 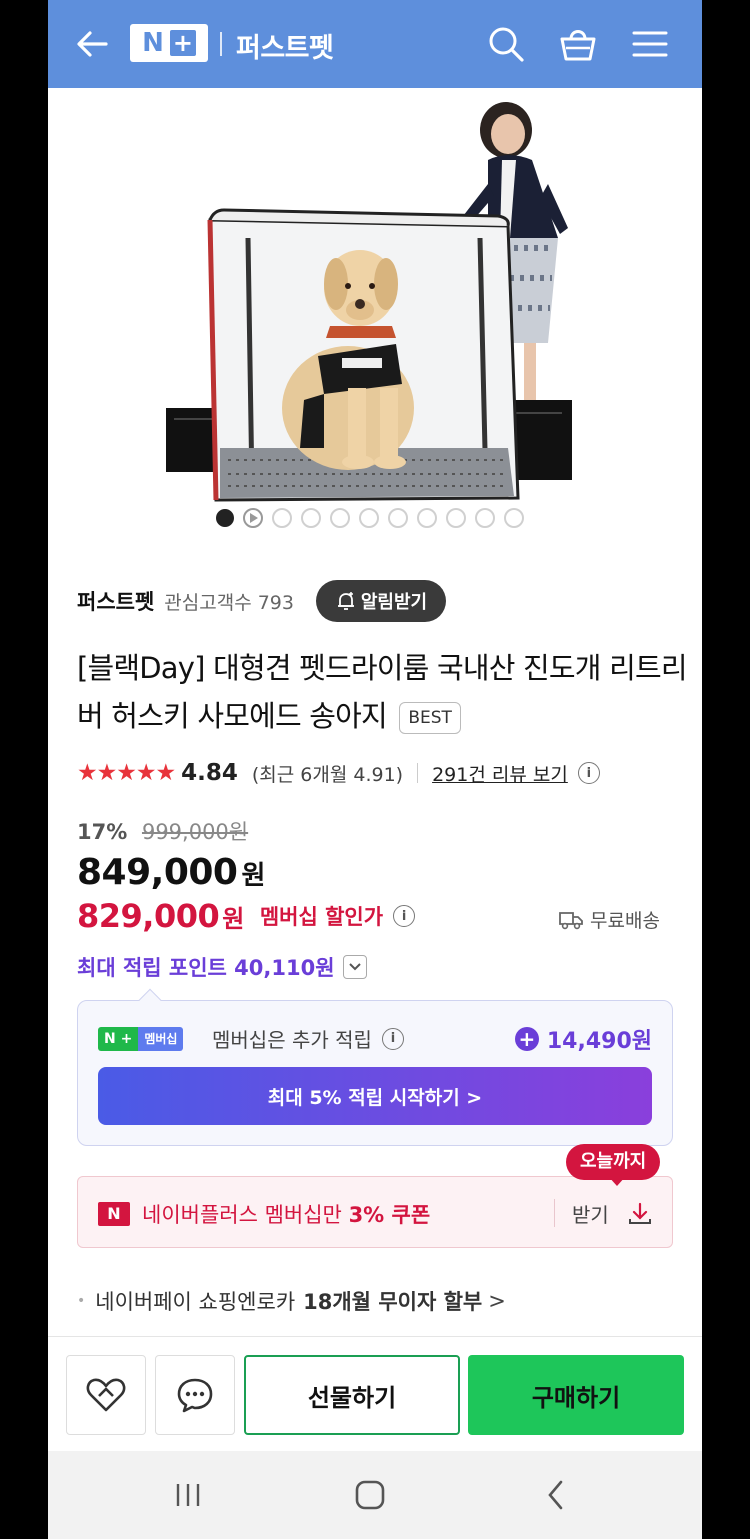 I want to click on max-points-row: 최대 적립 포인트 40,110원, so click(x=222, y=967).